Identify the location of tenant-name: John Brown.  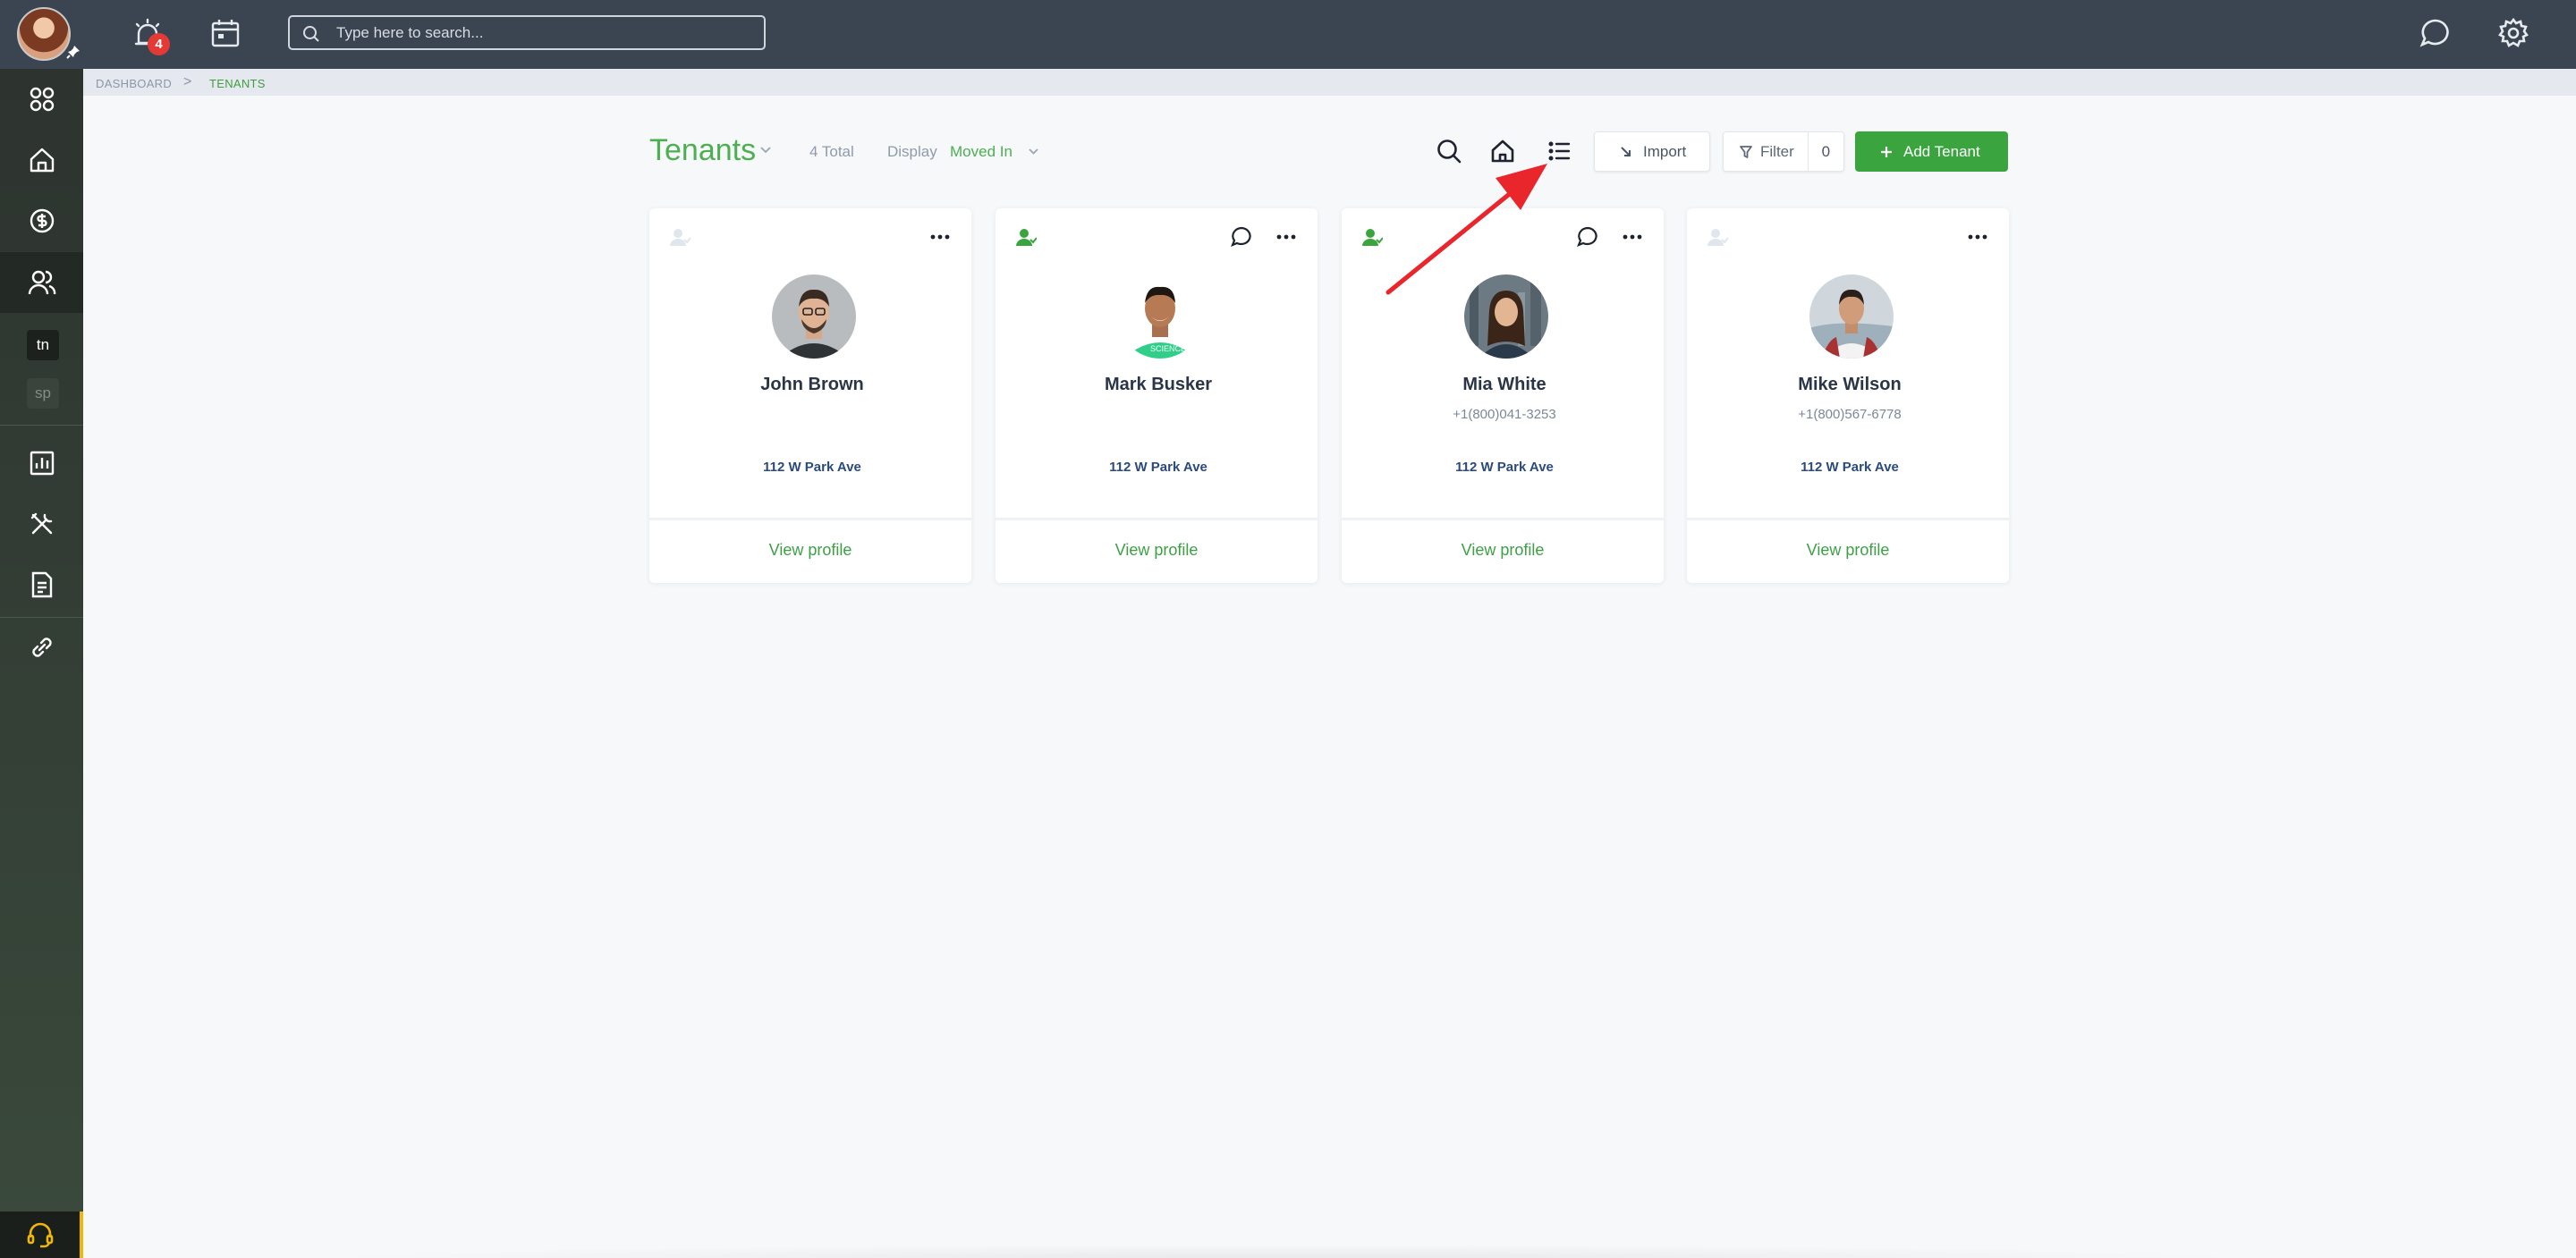
(812, 384).